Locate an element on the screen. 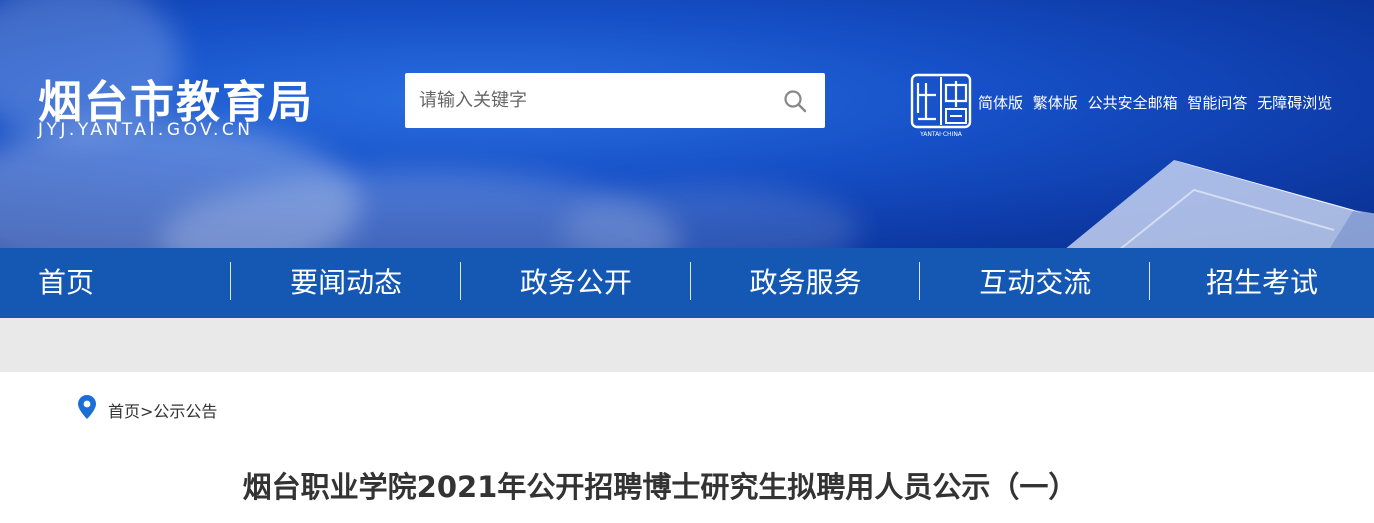  search-icon is located at coordinates (795, 101).